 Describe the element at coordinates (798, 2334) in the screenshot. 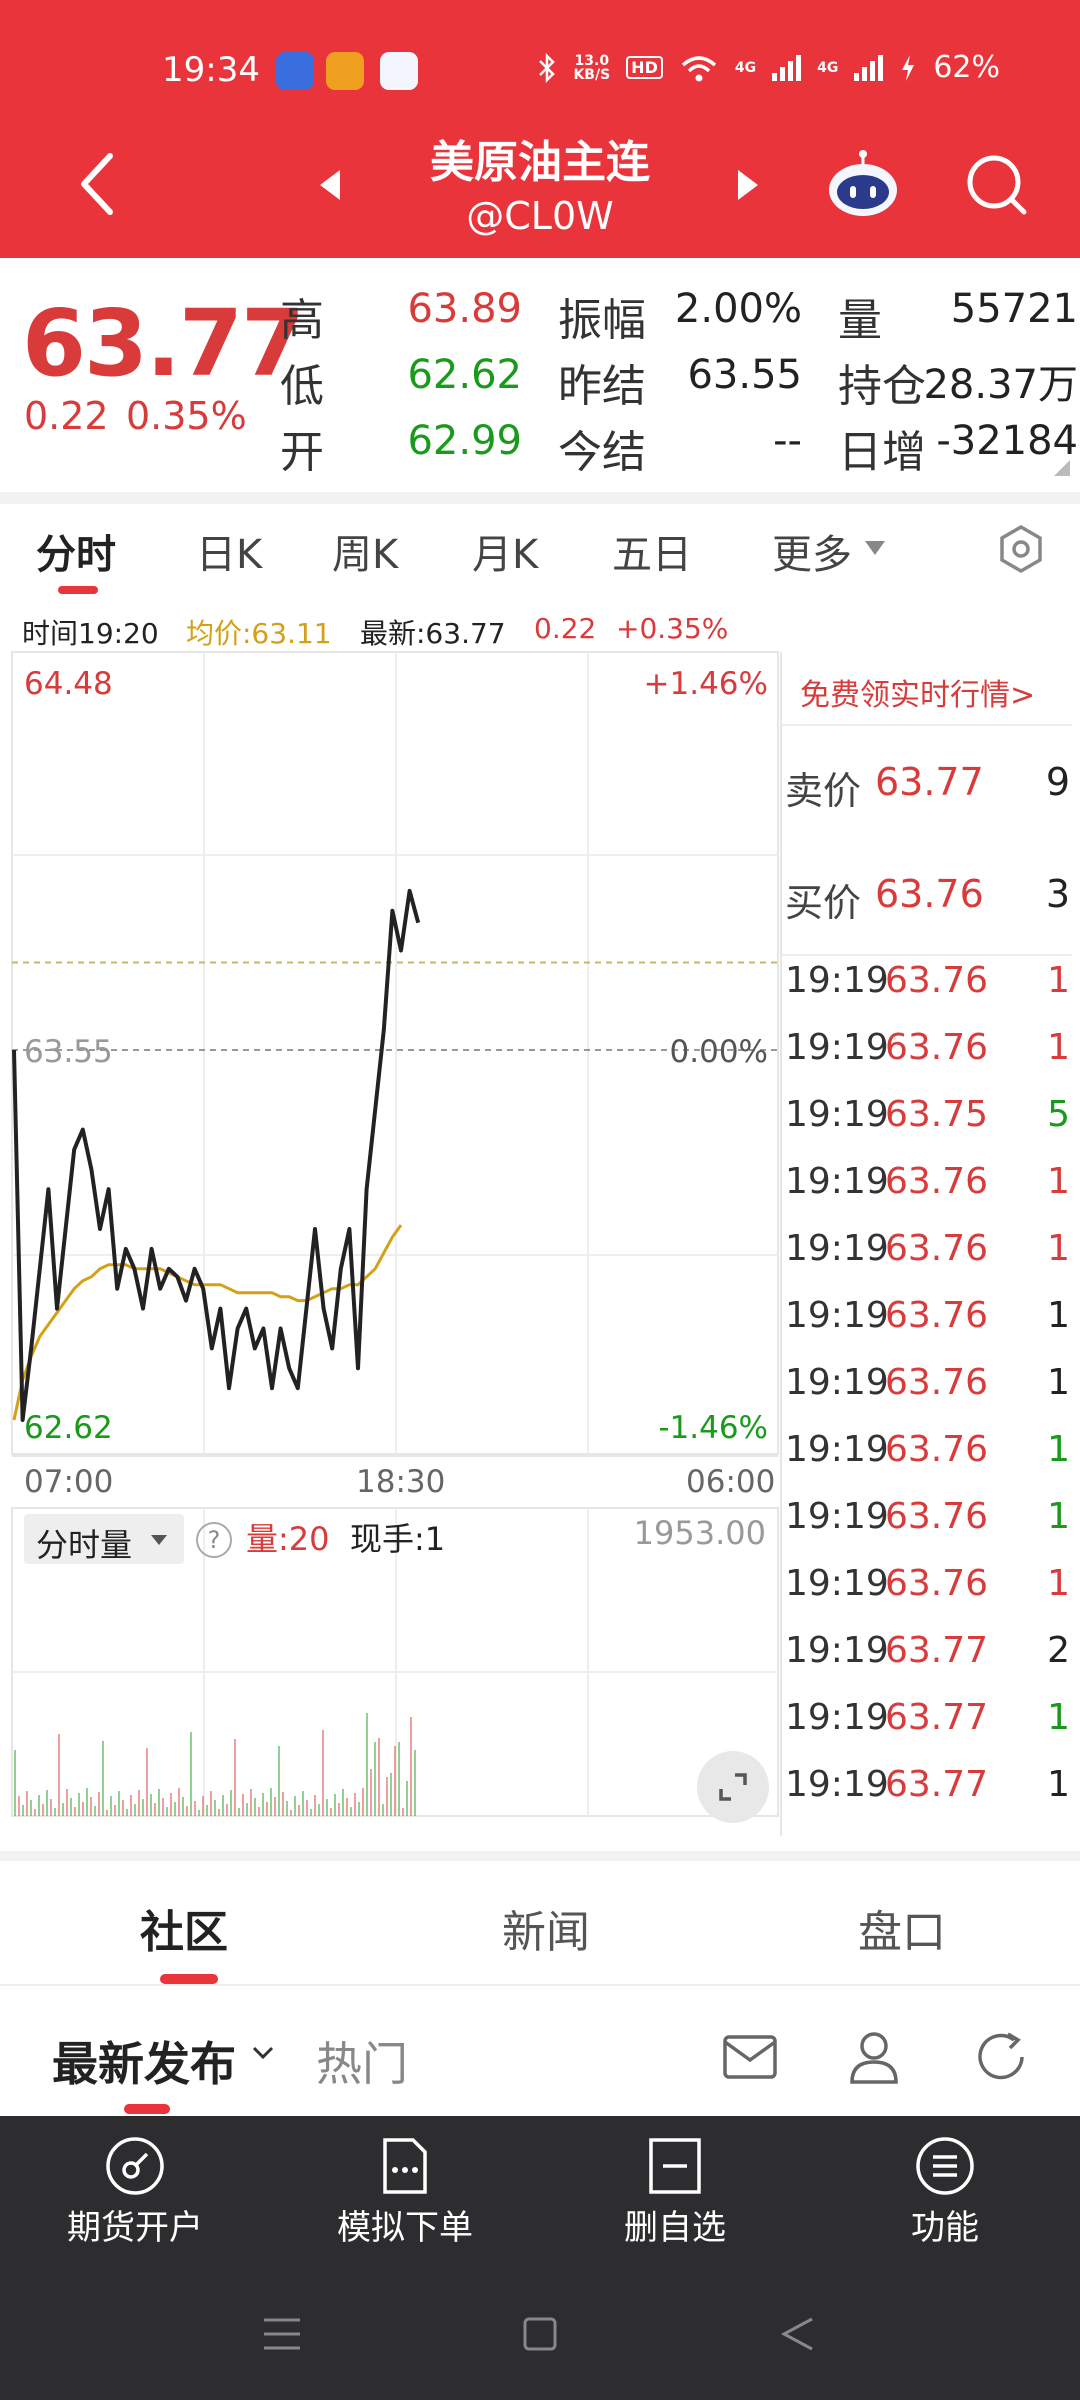

I see `nav-back-icon` at that location.